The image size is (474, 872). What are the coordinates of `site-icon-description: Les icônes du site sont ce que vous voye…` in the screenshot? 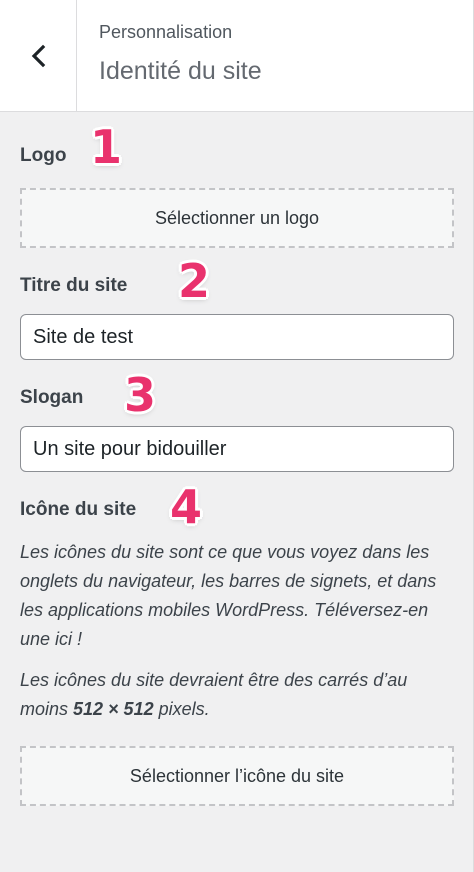 It's located at (228, 595).